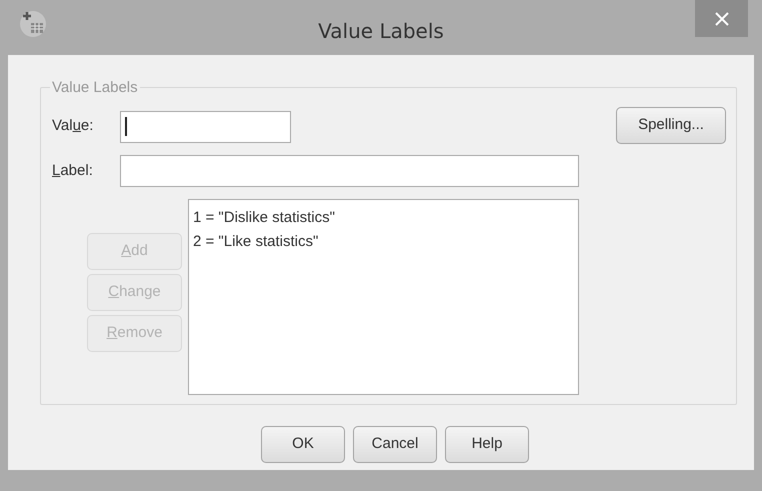  What do you see at coordinates (95, 87) in the screenshot?
I see `group-title: Value Labels` at bounding box center [95, 87].